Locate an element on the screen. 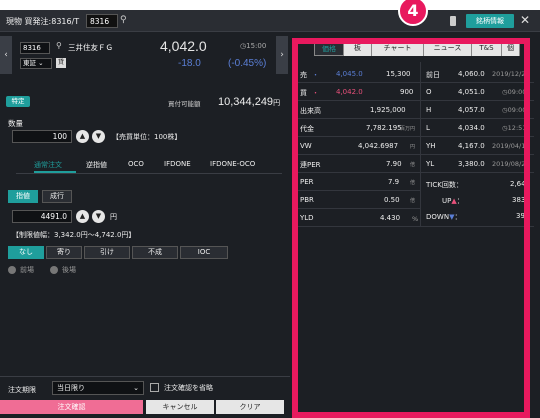 The width and height of the screenshot is (540, 418). chevron-down-icon: ⌄ is located at coordinates (136, 388).